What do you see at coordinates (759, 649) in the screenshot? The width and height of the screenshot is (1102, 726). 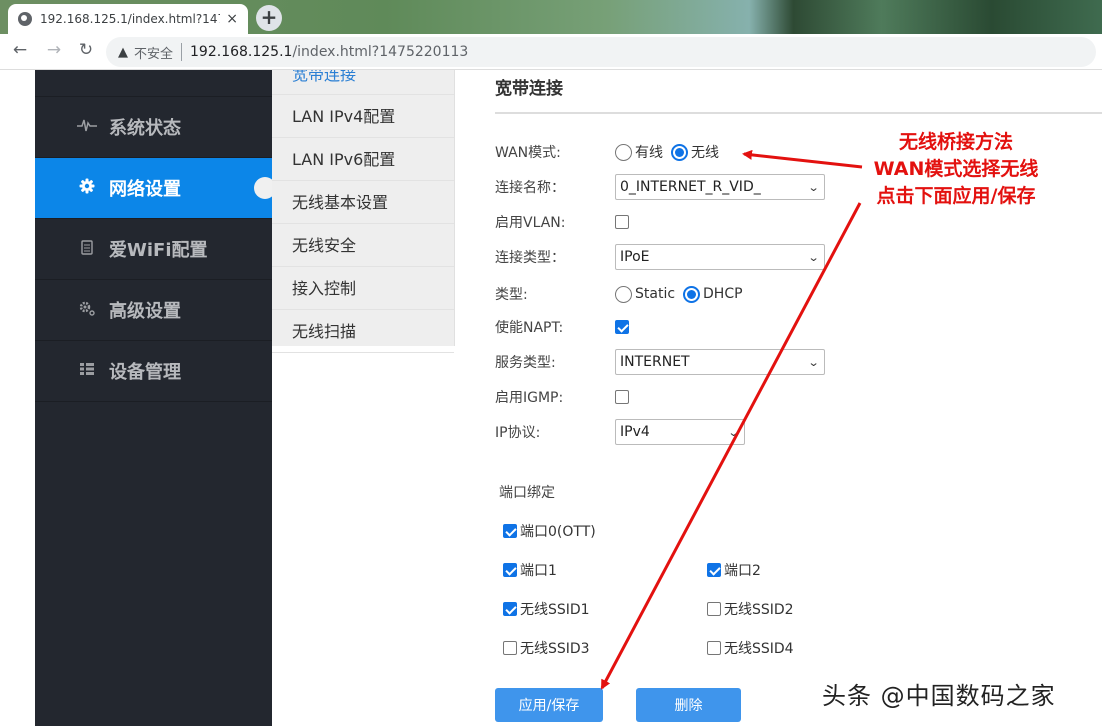 I see `port-label: 无线SSID4` at bounding box center [759, 649].